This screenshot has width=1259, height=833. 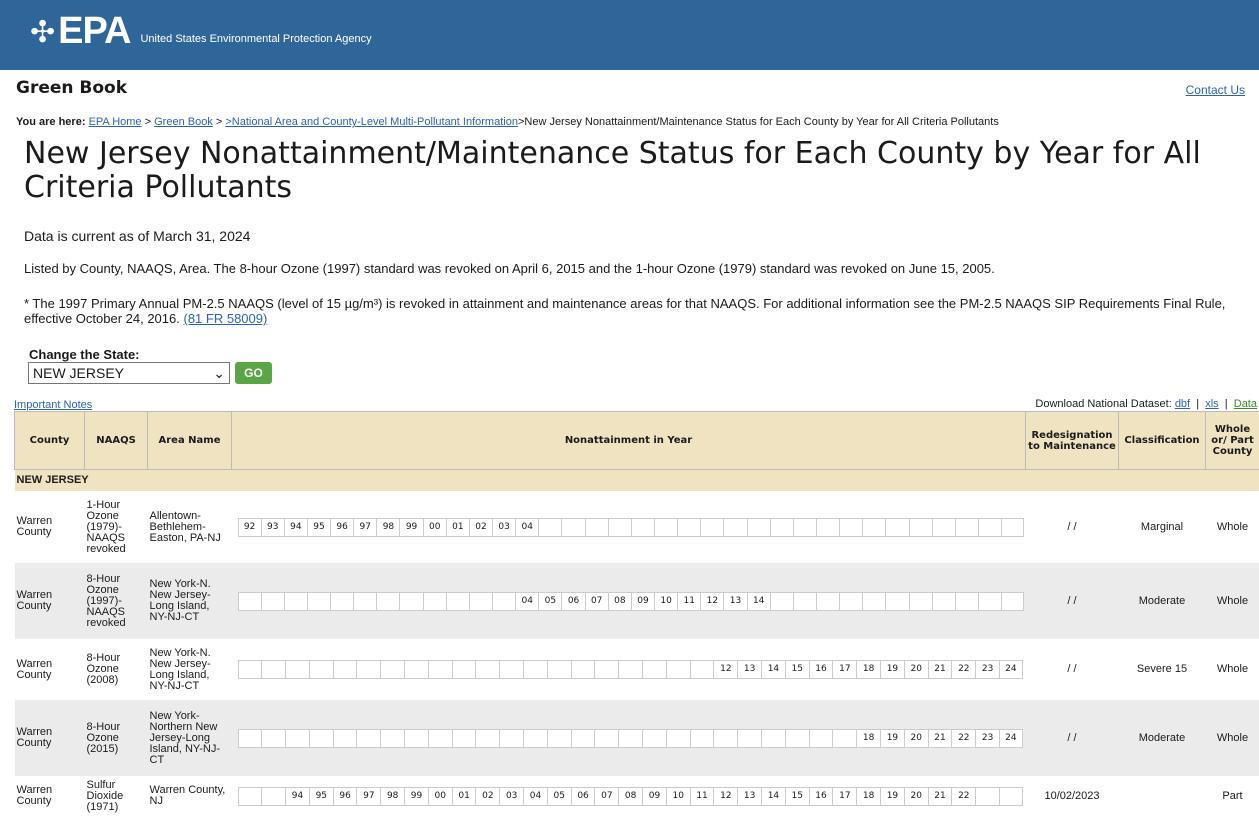 What do you see at coordinates (725, 796) in the screenshot?
I see `year-box: 12` at bounding box center [725, 796].